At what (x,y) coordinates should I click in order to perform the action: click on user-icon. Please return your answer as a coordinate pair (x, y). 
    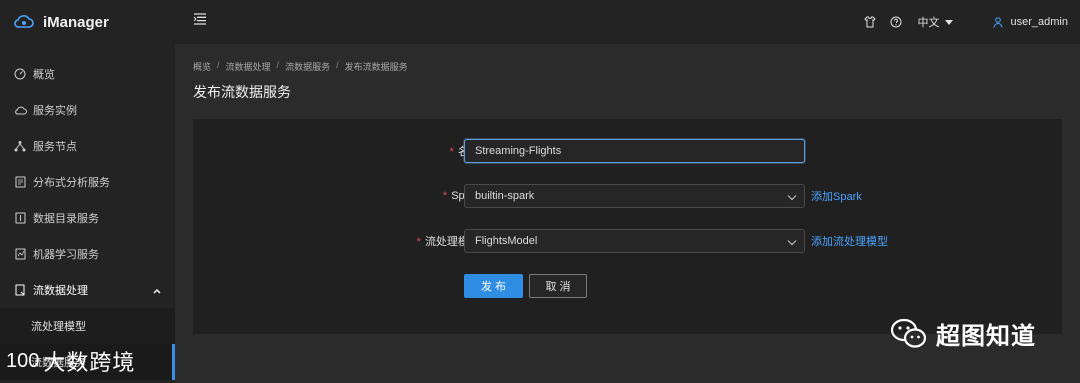
    Looking at the image, I should click on (998, 22).